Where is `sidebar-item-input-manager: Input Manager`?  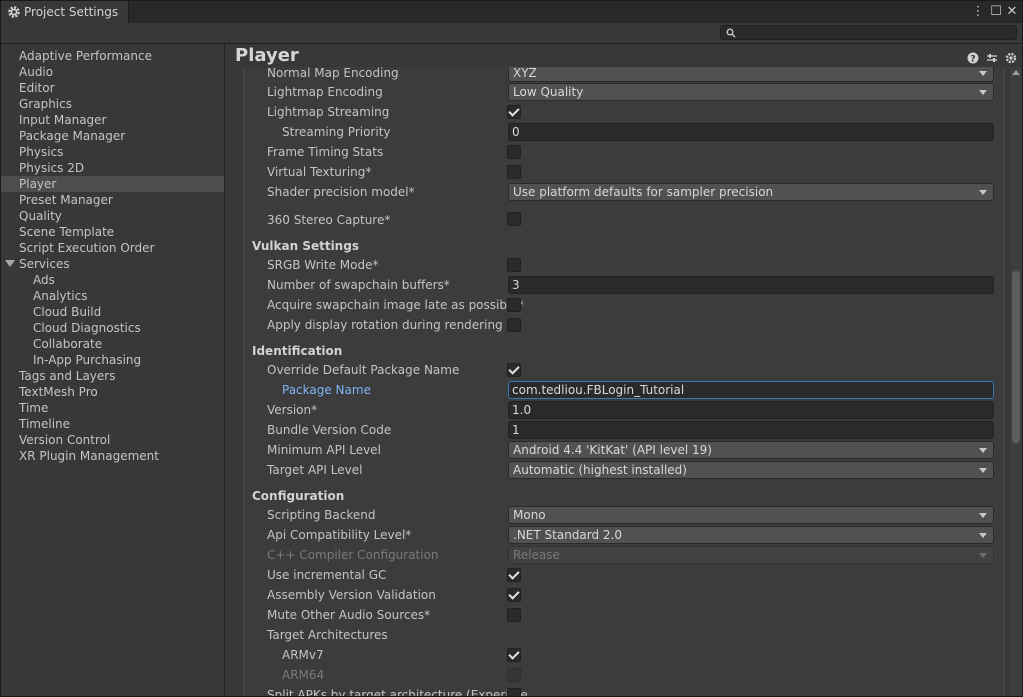
sidebar-item-input-manager: Input Manager is located at coordinates (112, 120).